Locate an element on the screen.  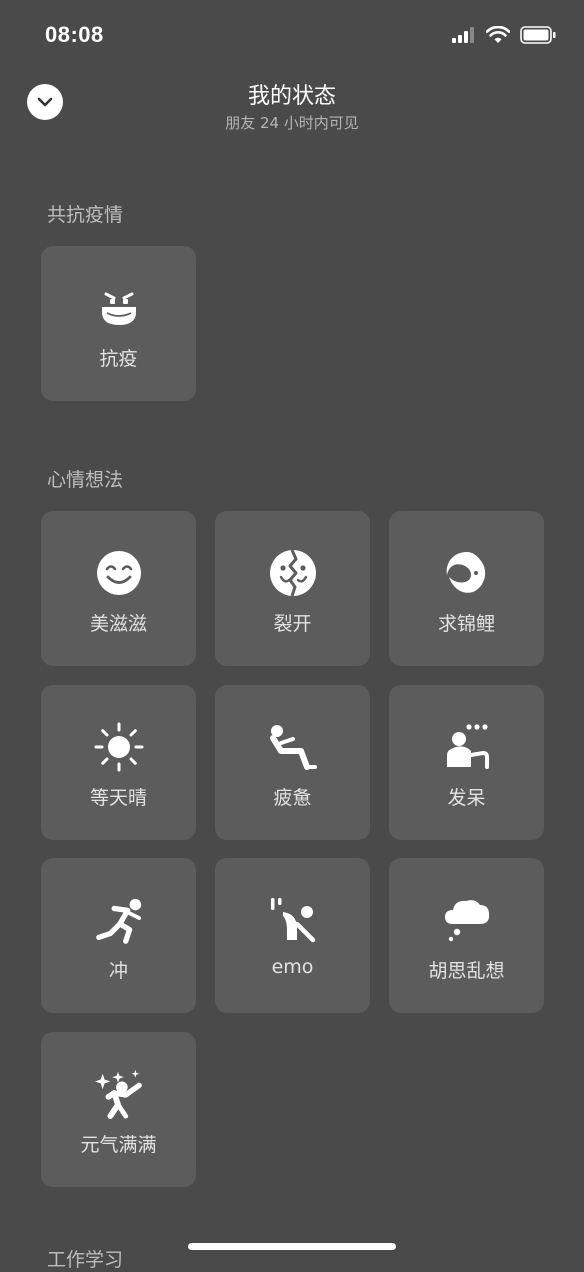
status-tile-husiluanxiang: 胡思乱想 is located at coordinates (466, 935).